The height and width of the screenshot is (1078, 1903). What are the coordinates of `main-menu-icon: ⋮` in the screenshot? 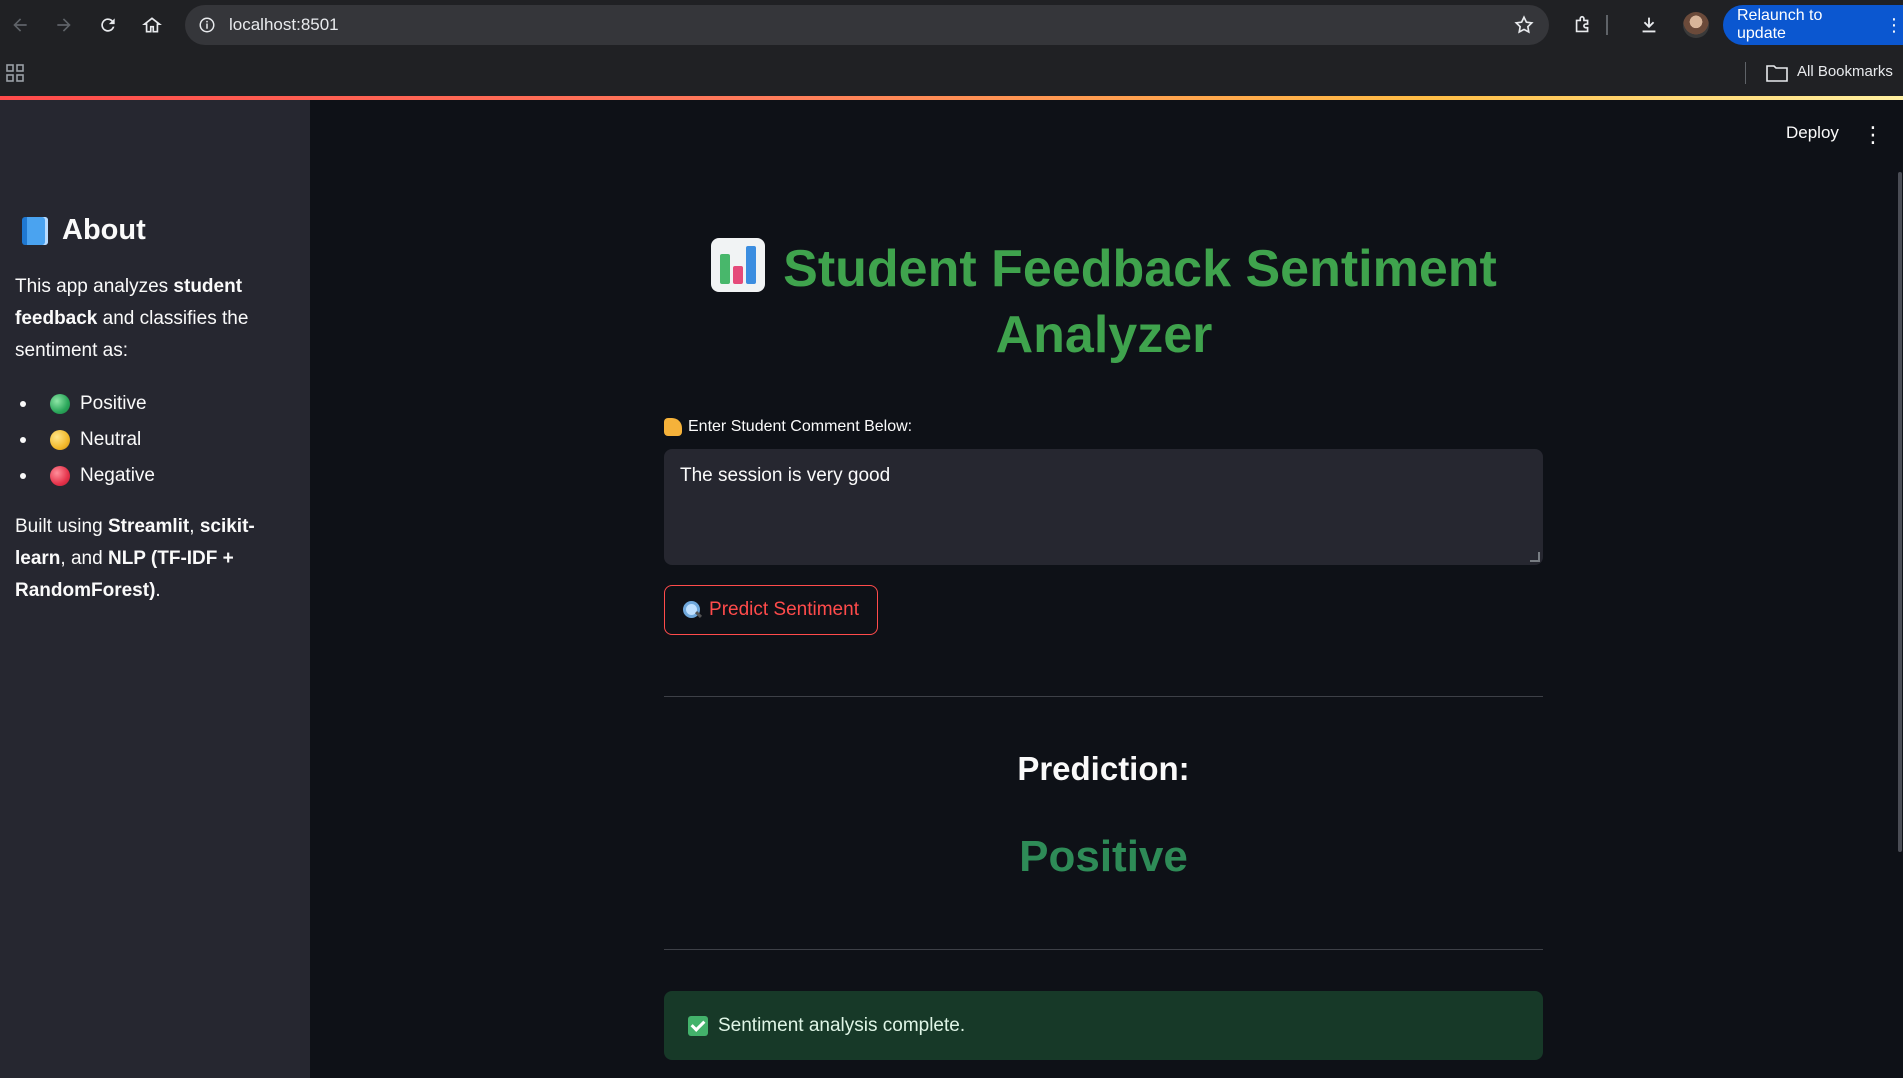 It's located at (1873, 135).